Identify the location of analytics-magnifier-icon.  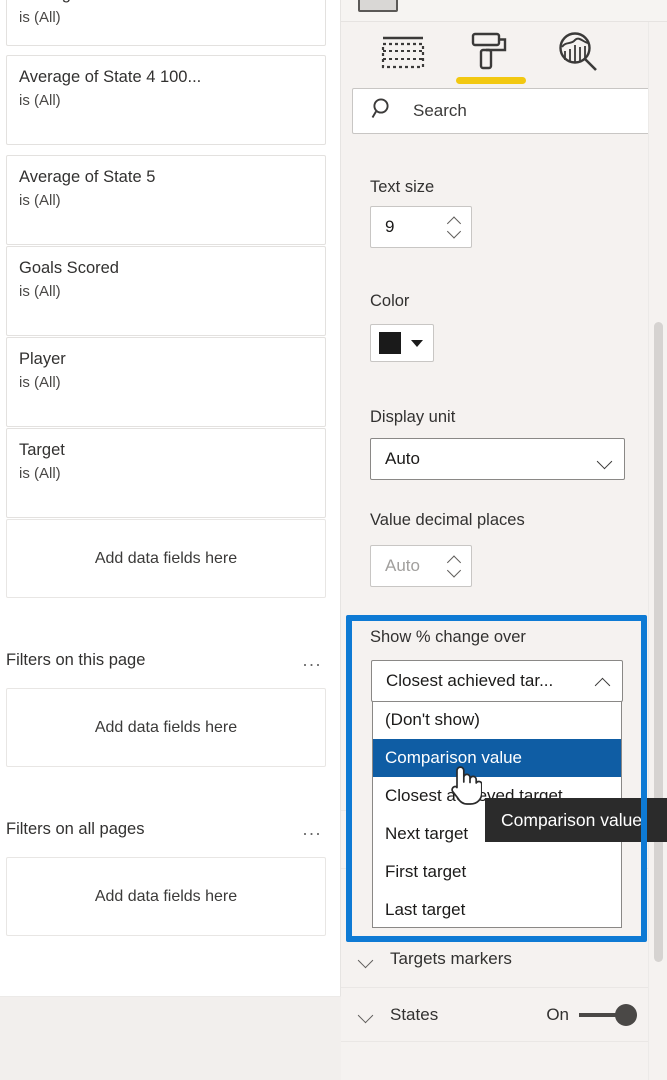
(579, 54).